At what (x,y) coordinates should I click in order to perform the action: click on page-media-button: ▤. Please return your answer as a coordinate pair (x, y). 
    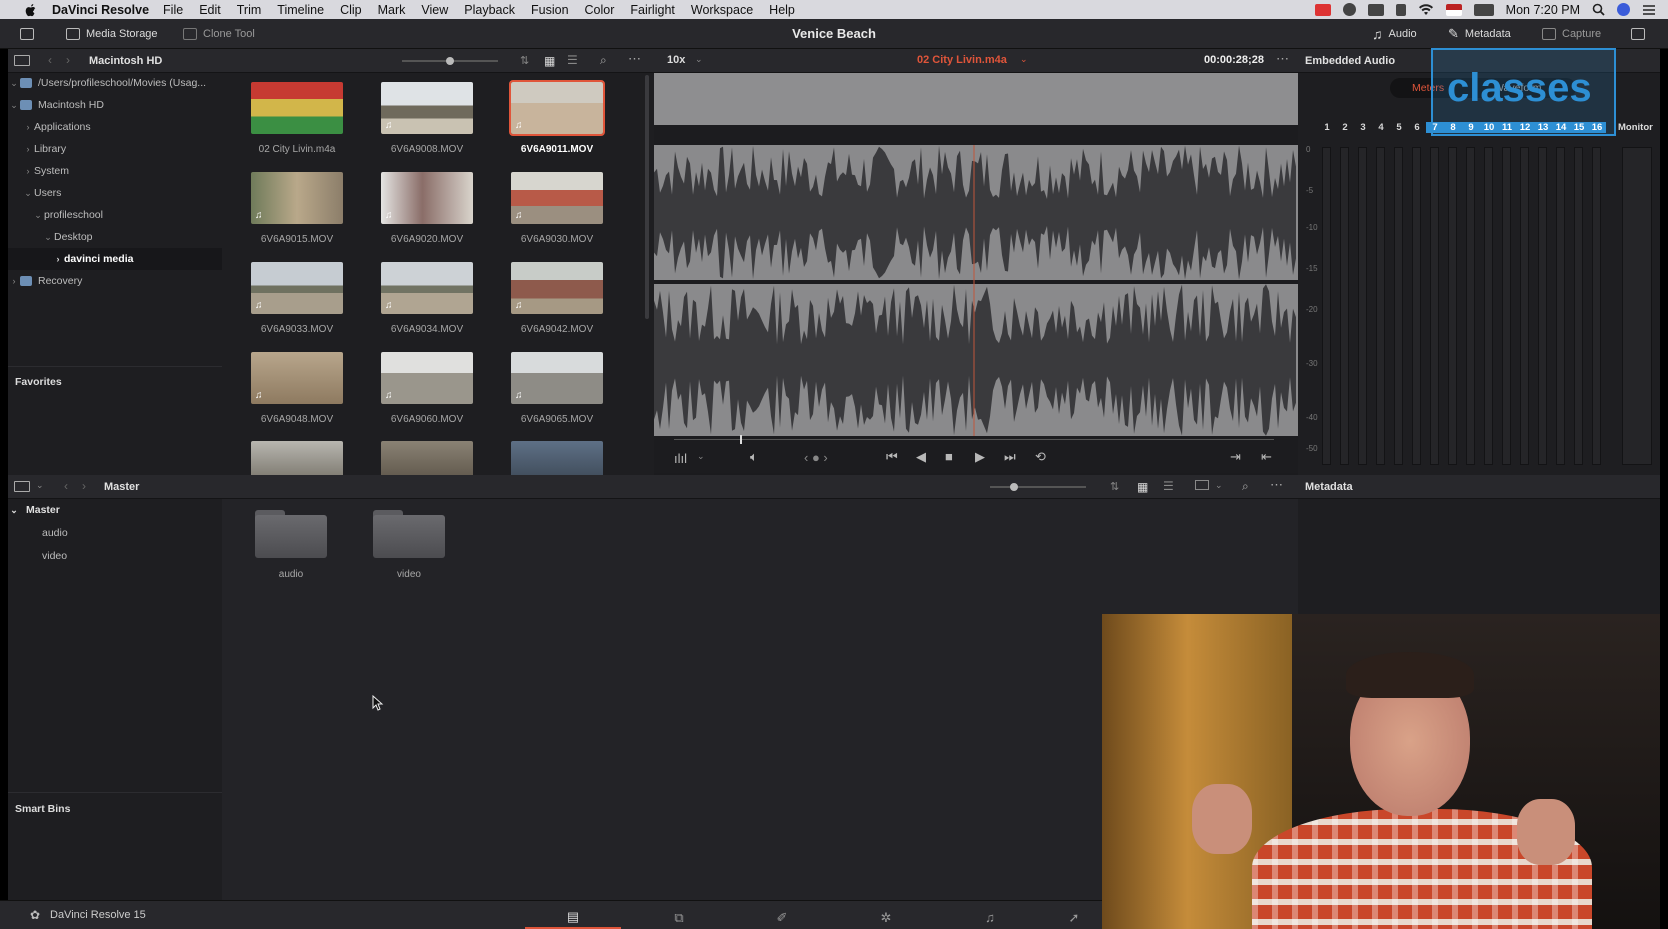
    Looking at the image, I should click on (573, 917).